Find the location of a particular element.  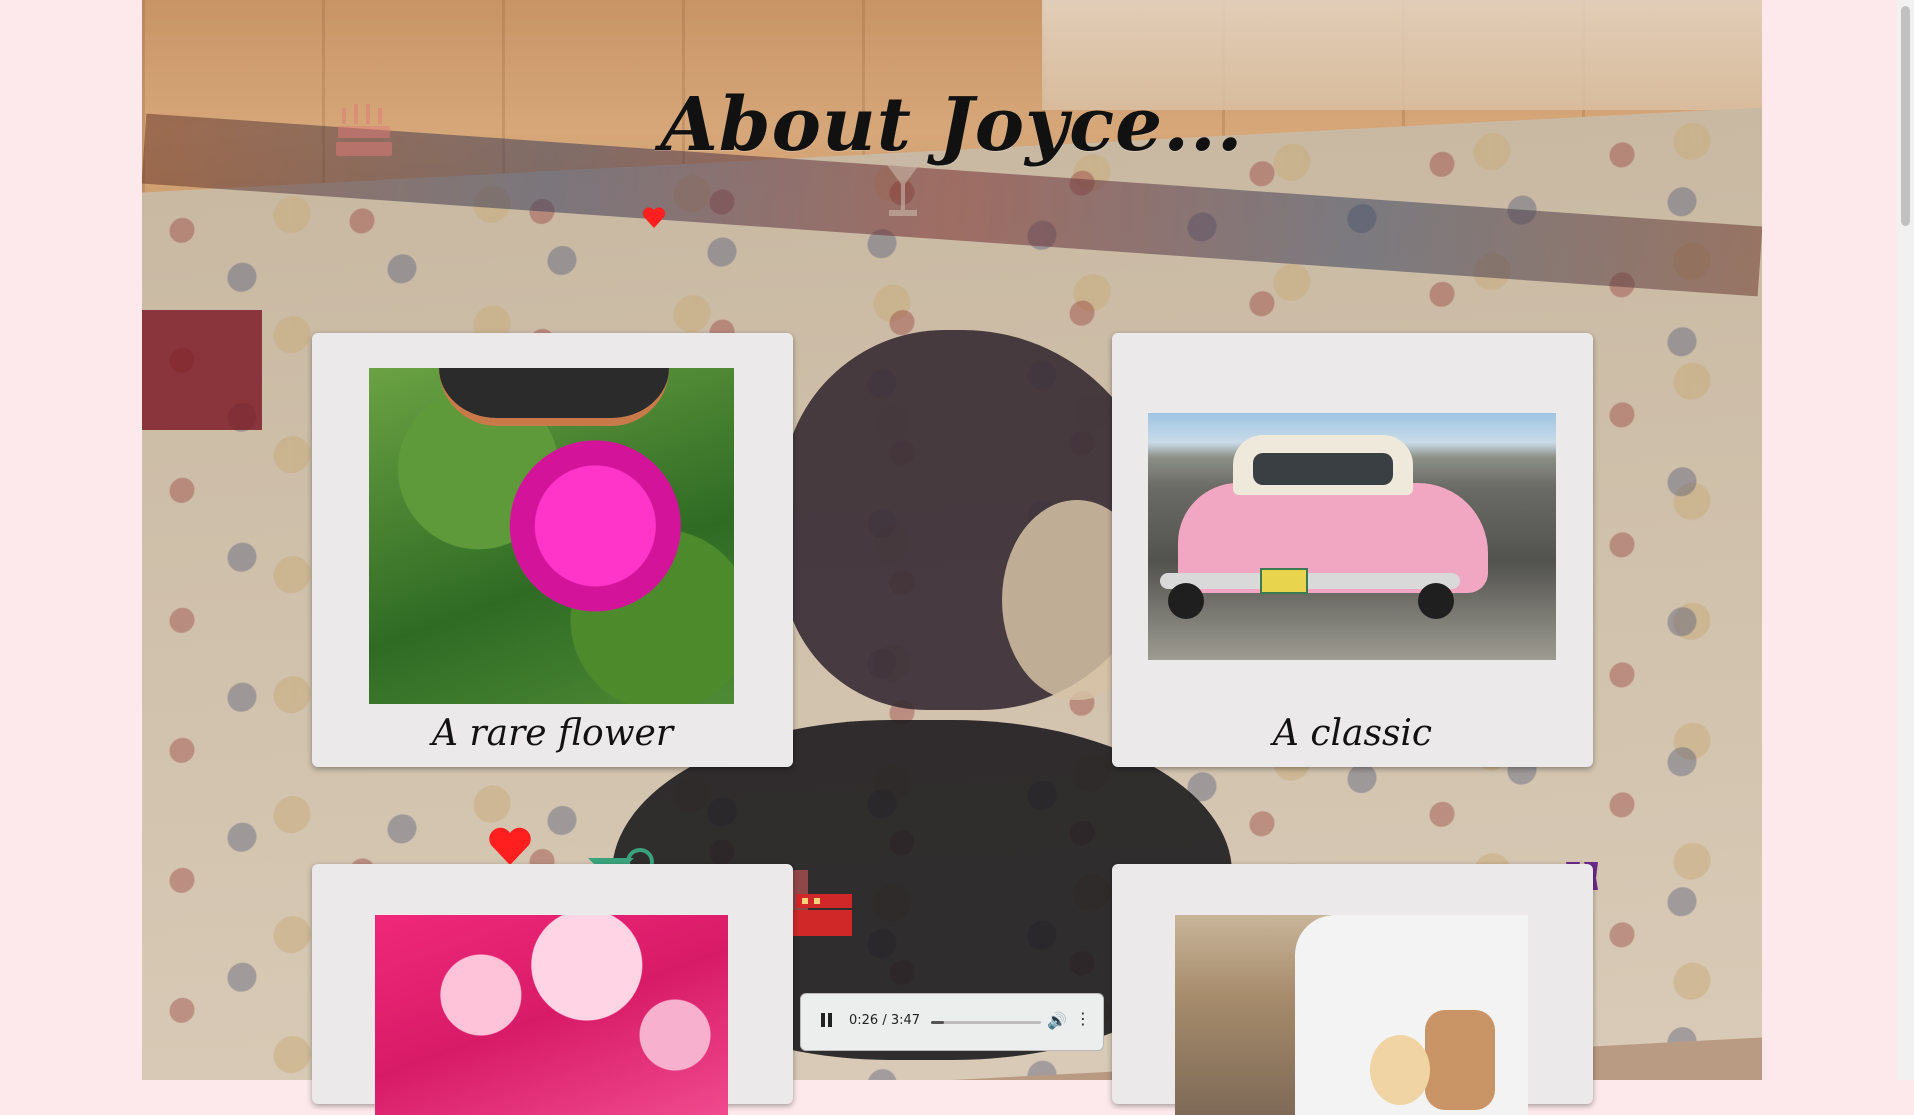

card-caption: A classic is located at coordinates (1352, 733).